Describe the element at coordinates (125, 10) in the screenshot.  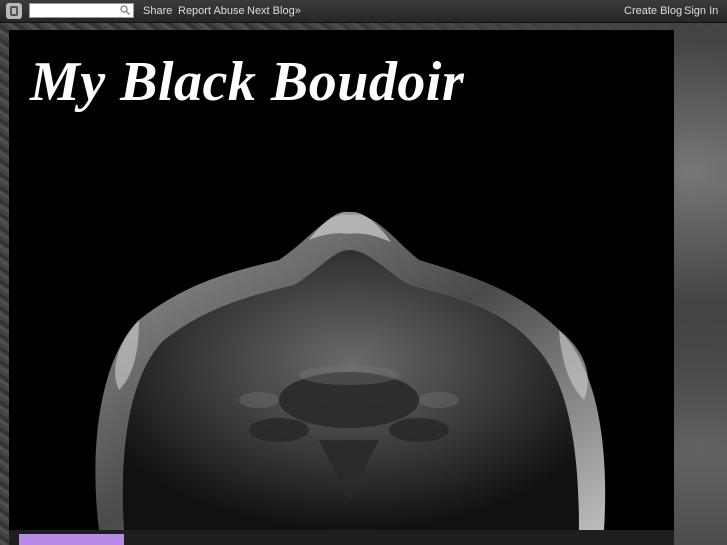
I see `search-icon` at that location.